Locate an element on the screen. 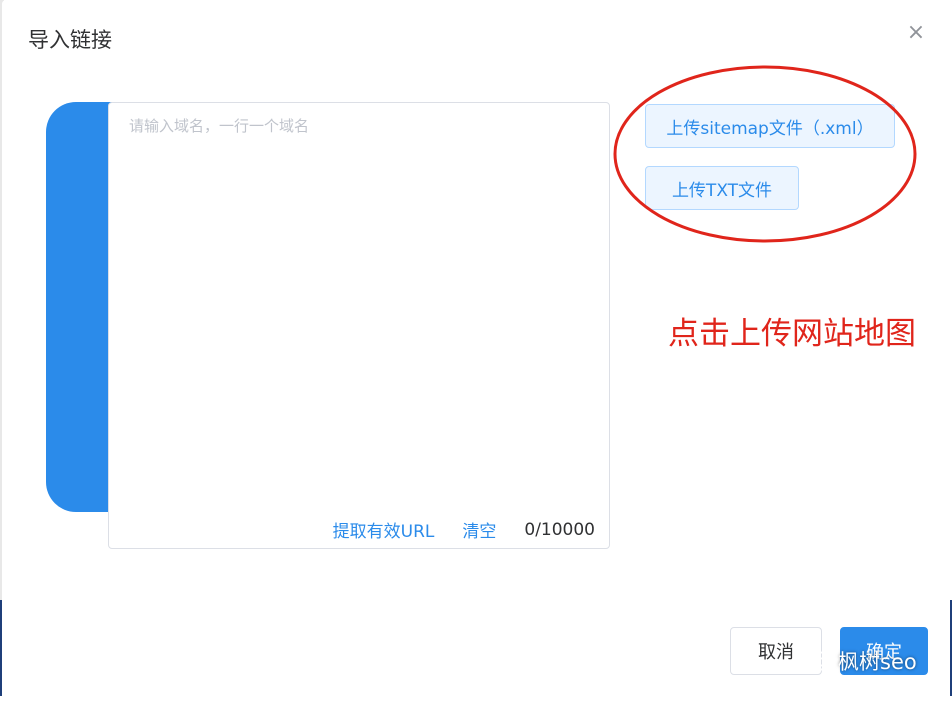 This screenshot has width=952, height=704. side-tab is located at coordinates (79, 307).